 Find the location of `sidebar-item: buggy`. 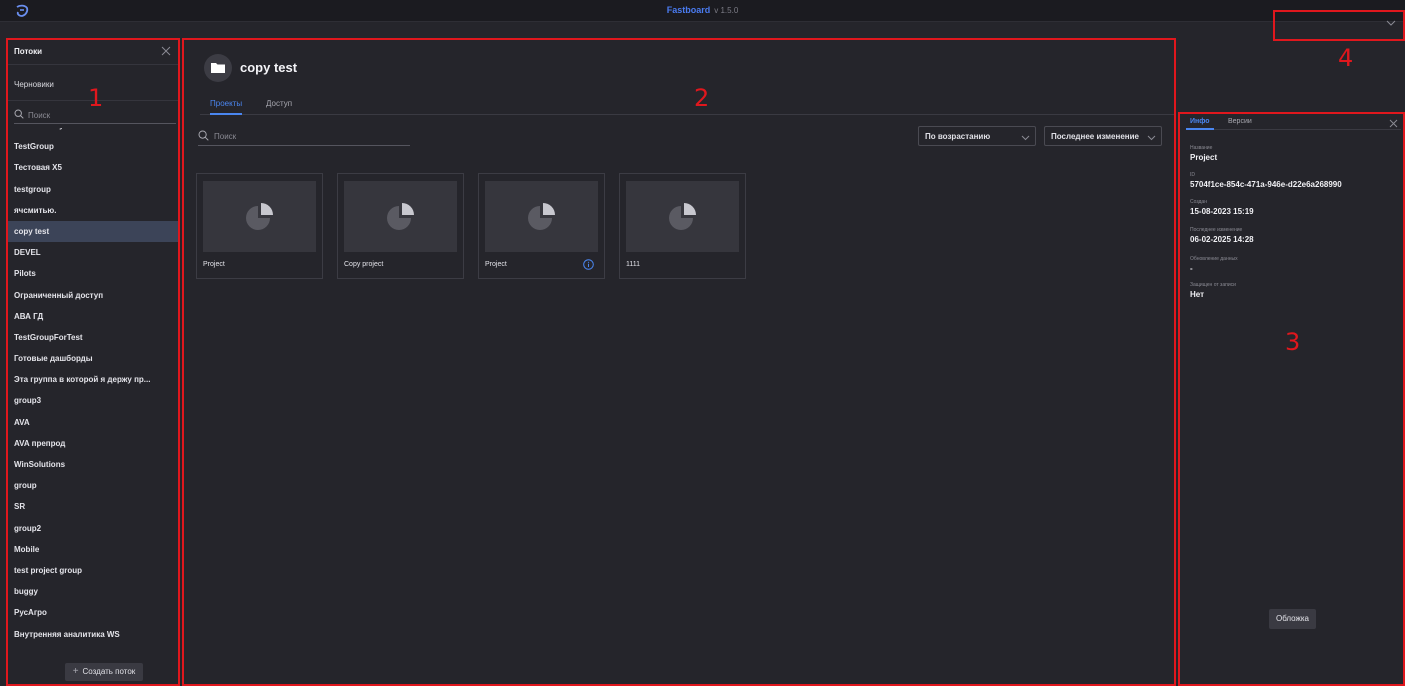

sidebar-item: buggy is located at coordinates (93, 591).